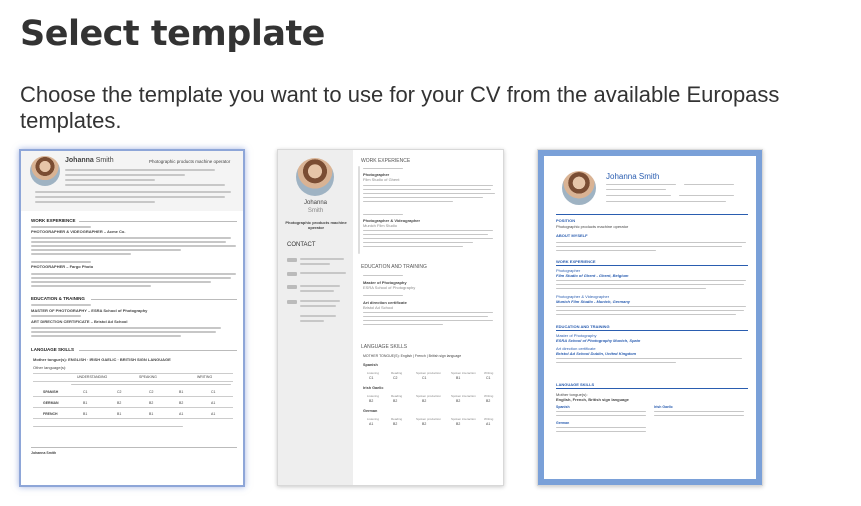 The image size is (861, 506). What do you see at coordinates (44, 453) in the screenshot?
I see `cv-footer: Johanna Smith` at bounding box center [44, 453].